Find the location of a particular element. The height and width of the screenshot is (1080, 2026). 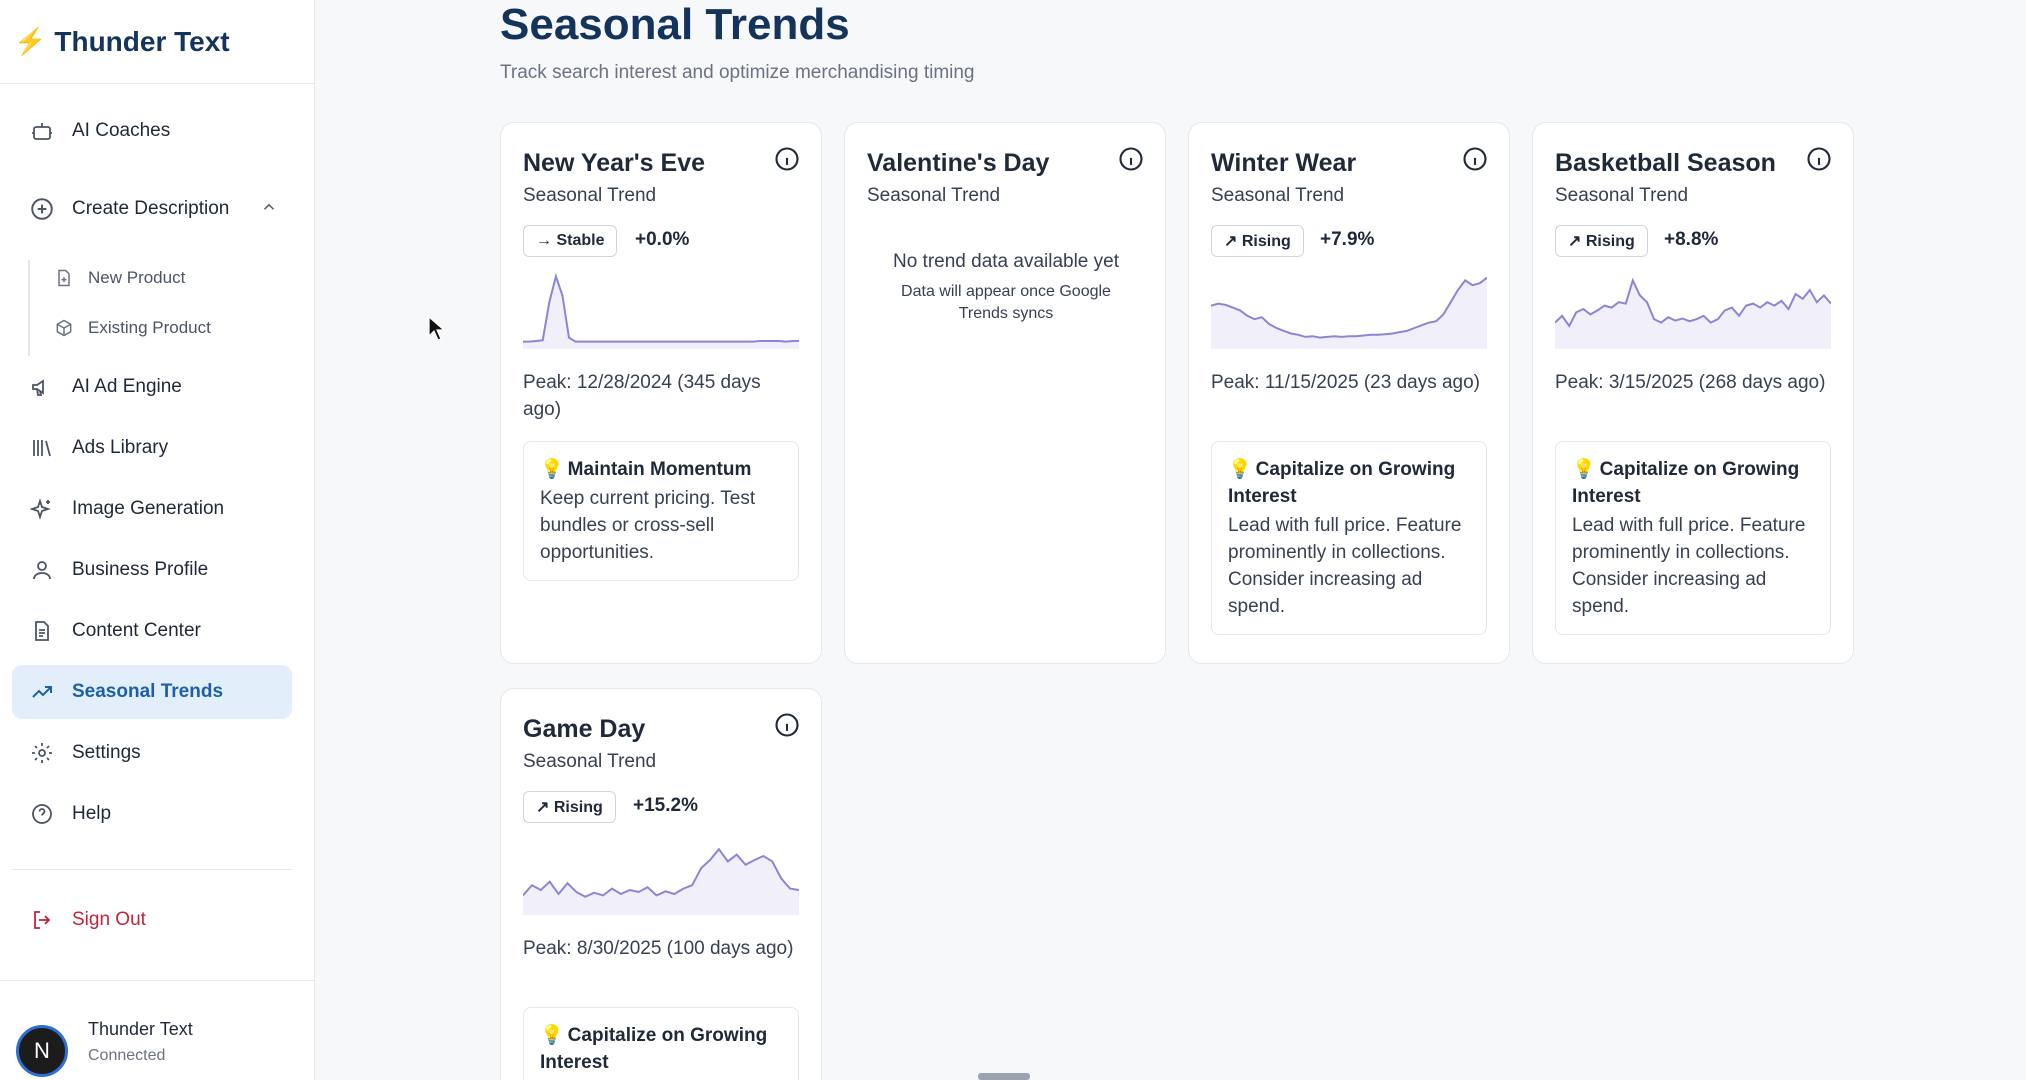

trend-percent: +15.2% is located at coordinates (665, 805).